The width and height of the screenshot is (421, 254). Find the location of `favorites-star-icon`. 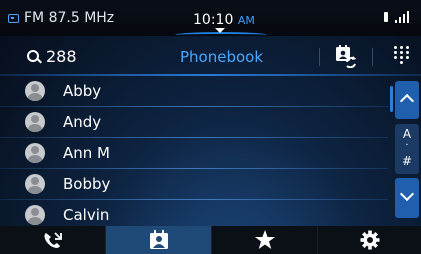

favorites-star-icon is located at coordinates (264, 239).